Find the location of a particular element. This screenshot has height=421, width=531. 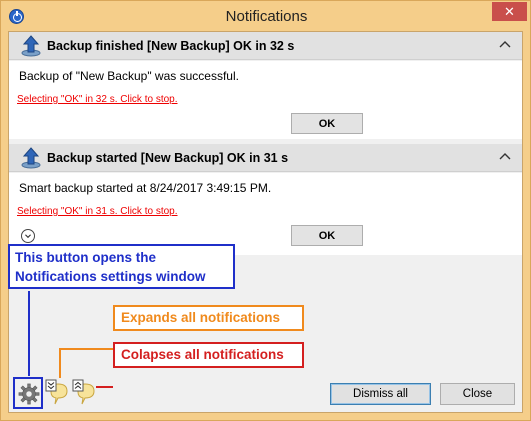

notification-heading: Backup started [New Backup] OK in 31 s is located at coordinates (168, 158).